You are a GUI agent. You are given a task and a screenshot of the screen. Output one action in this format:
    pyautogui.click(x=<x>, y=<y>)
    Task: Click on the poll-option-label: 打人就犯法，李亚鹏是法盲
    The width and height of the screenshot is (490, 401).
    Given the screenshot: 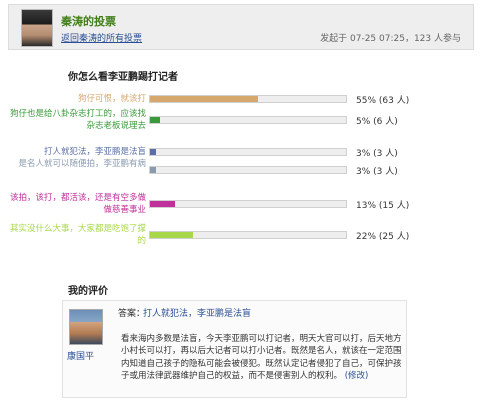 What is the action you would take?
    pyautogui.click(x=94, y=152)
    